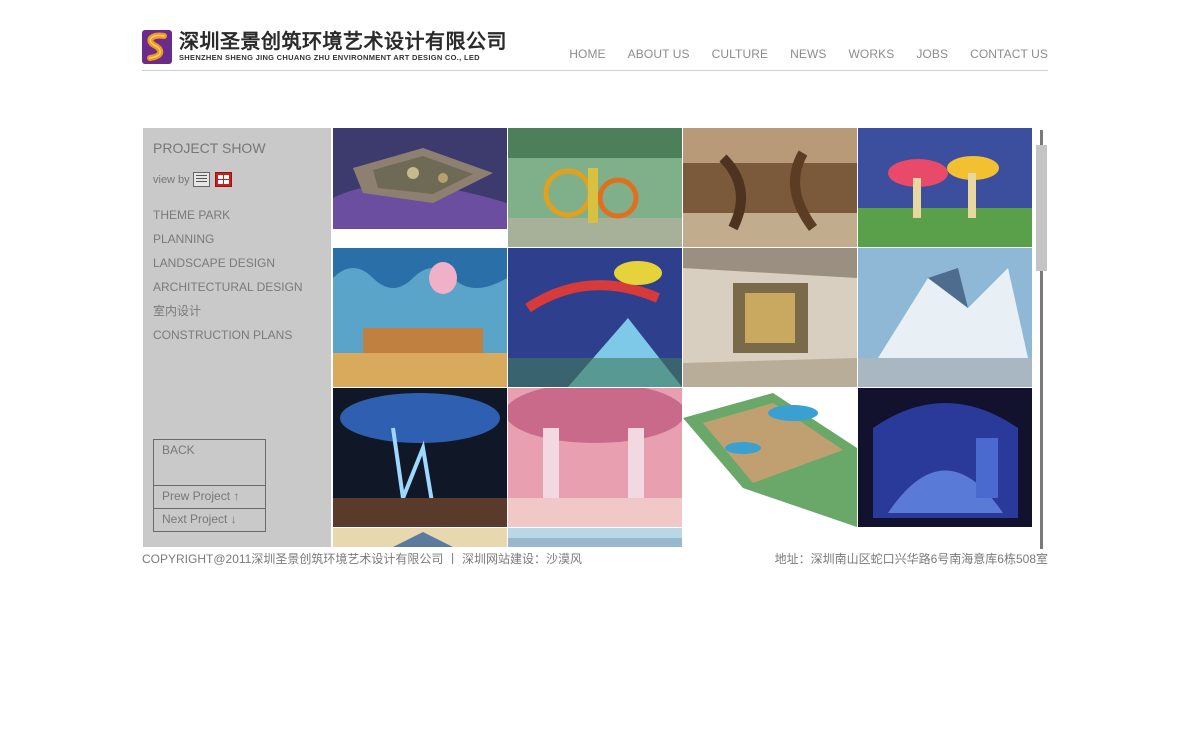 This screenshot has width=1189, height=740. What do you see at coordinates (932, 54) in the screenshot?
I see `nav-jobs: JOBS` at bounding box center [932, 54].